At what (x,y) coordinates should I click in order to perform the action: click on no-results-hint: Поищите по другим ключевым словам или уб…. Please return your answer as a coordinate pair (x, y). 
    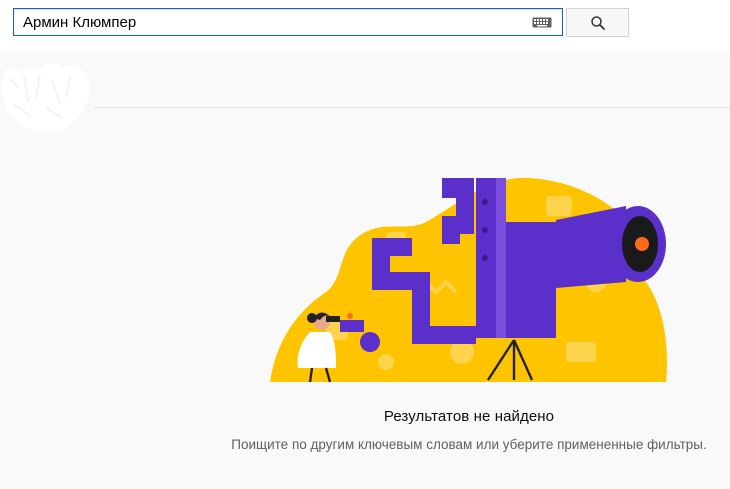
    Looking at the image, I should click on (469, 444).